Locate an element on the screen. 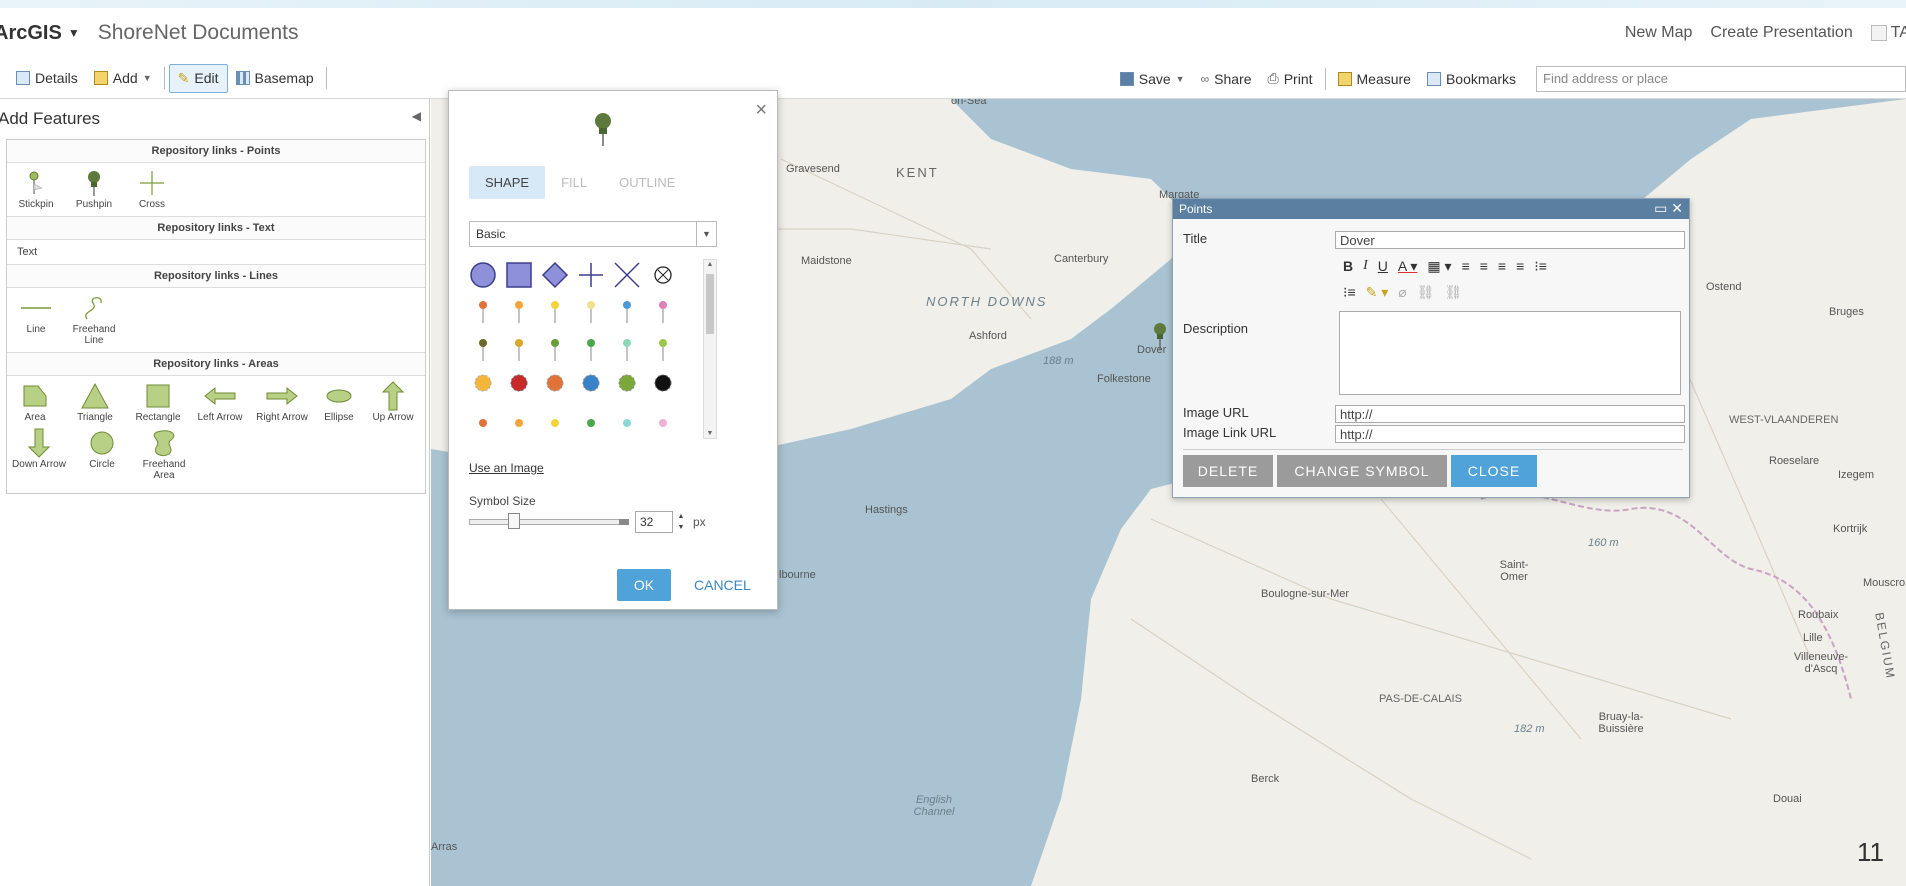  collapse-icon: ◀ is located at coordinates (416, 116).